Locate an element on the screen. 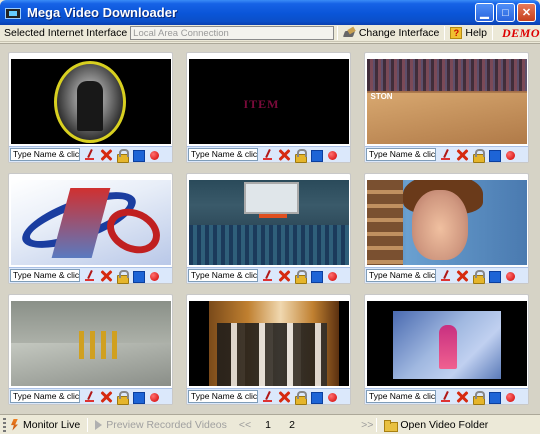  title-bar: Mega Video Downloader ▁ □ ✕ is located at coordinates (270, 12).